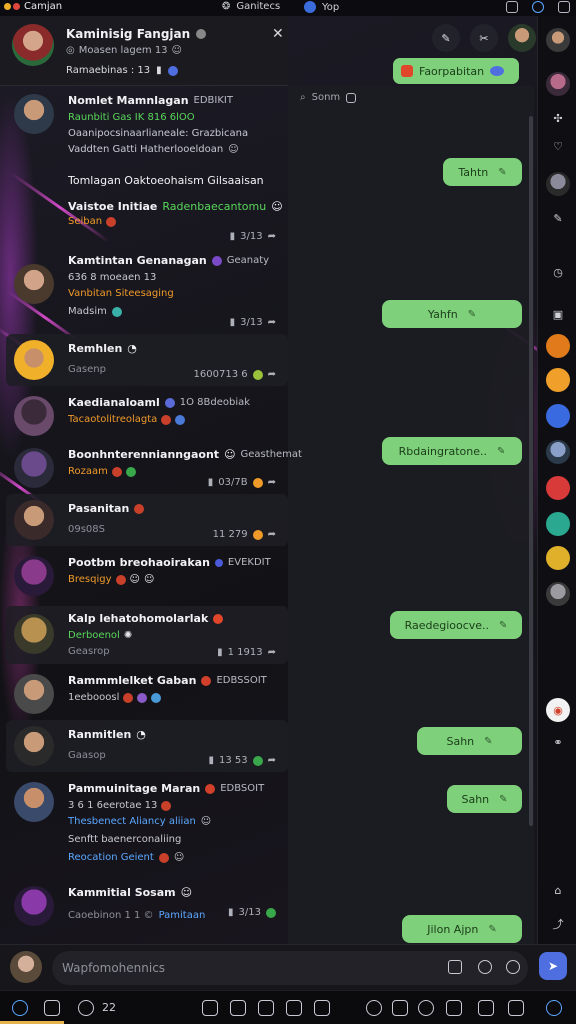  What do you see at coordinates (558, 118) in the screenshot?
I see `game-icon: ✣` at bounding box center [558, 118].